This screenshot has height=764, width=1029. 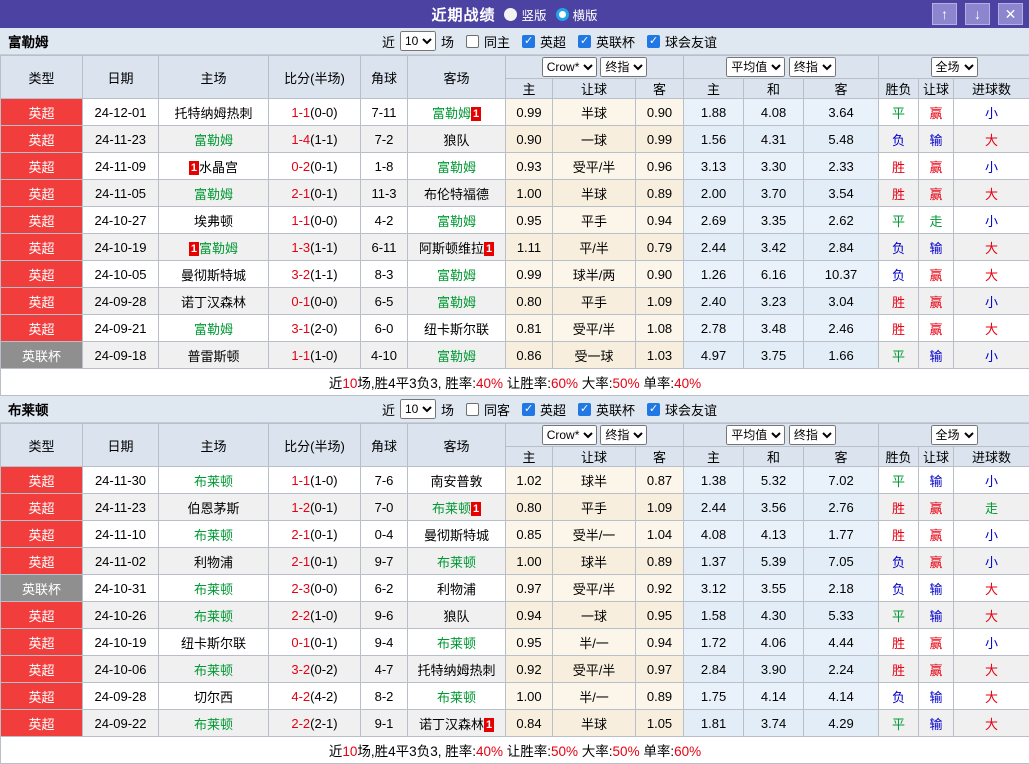 I want to click on section-filterbar-fulham: 富勒姆 近 10 场 同主 英超 英联杯 球会友谊, so click(x=514, y=41).